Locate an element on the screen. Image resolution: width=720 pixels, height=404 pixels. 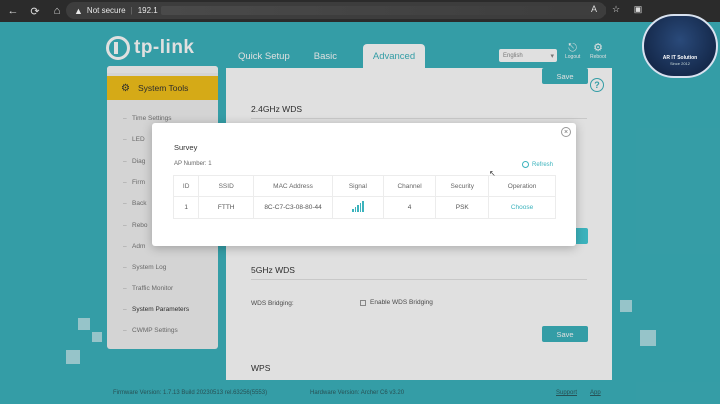
refresh-icon is located at coordinates (525, 164).